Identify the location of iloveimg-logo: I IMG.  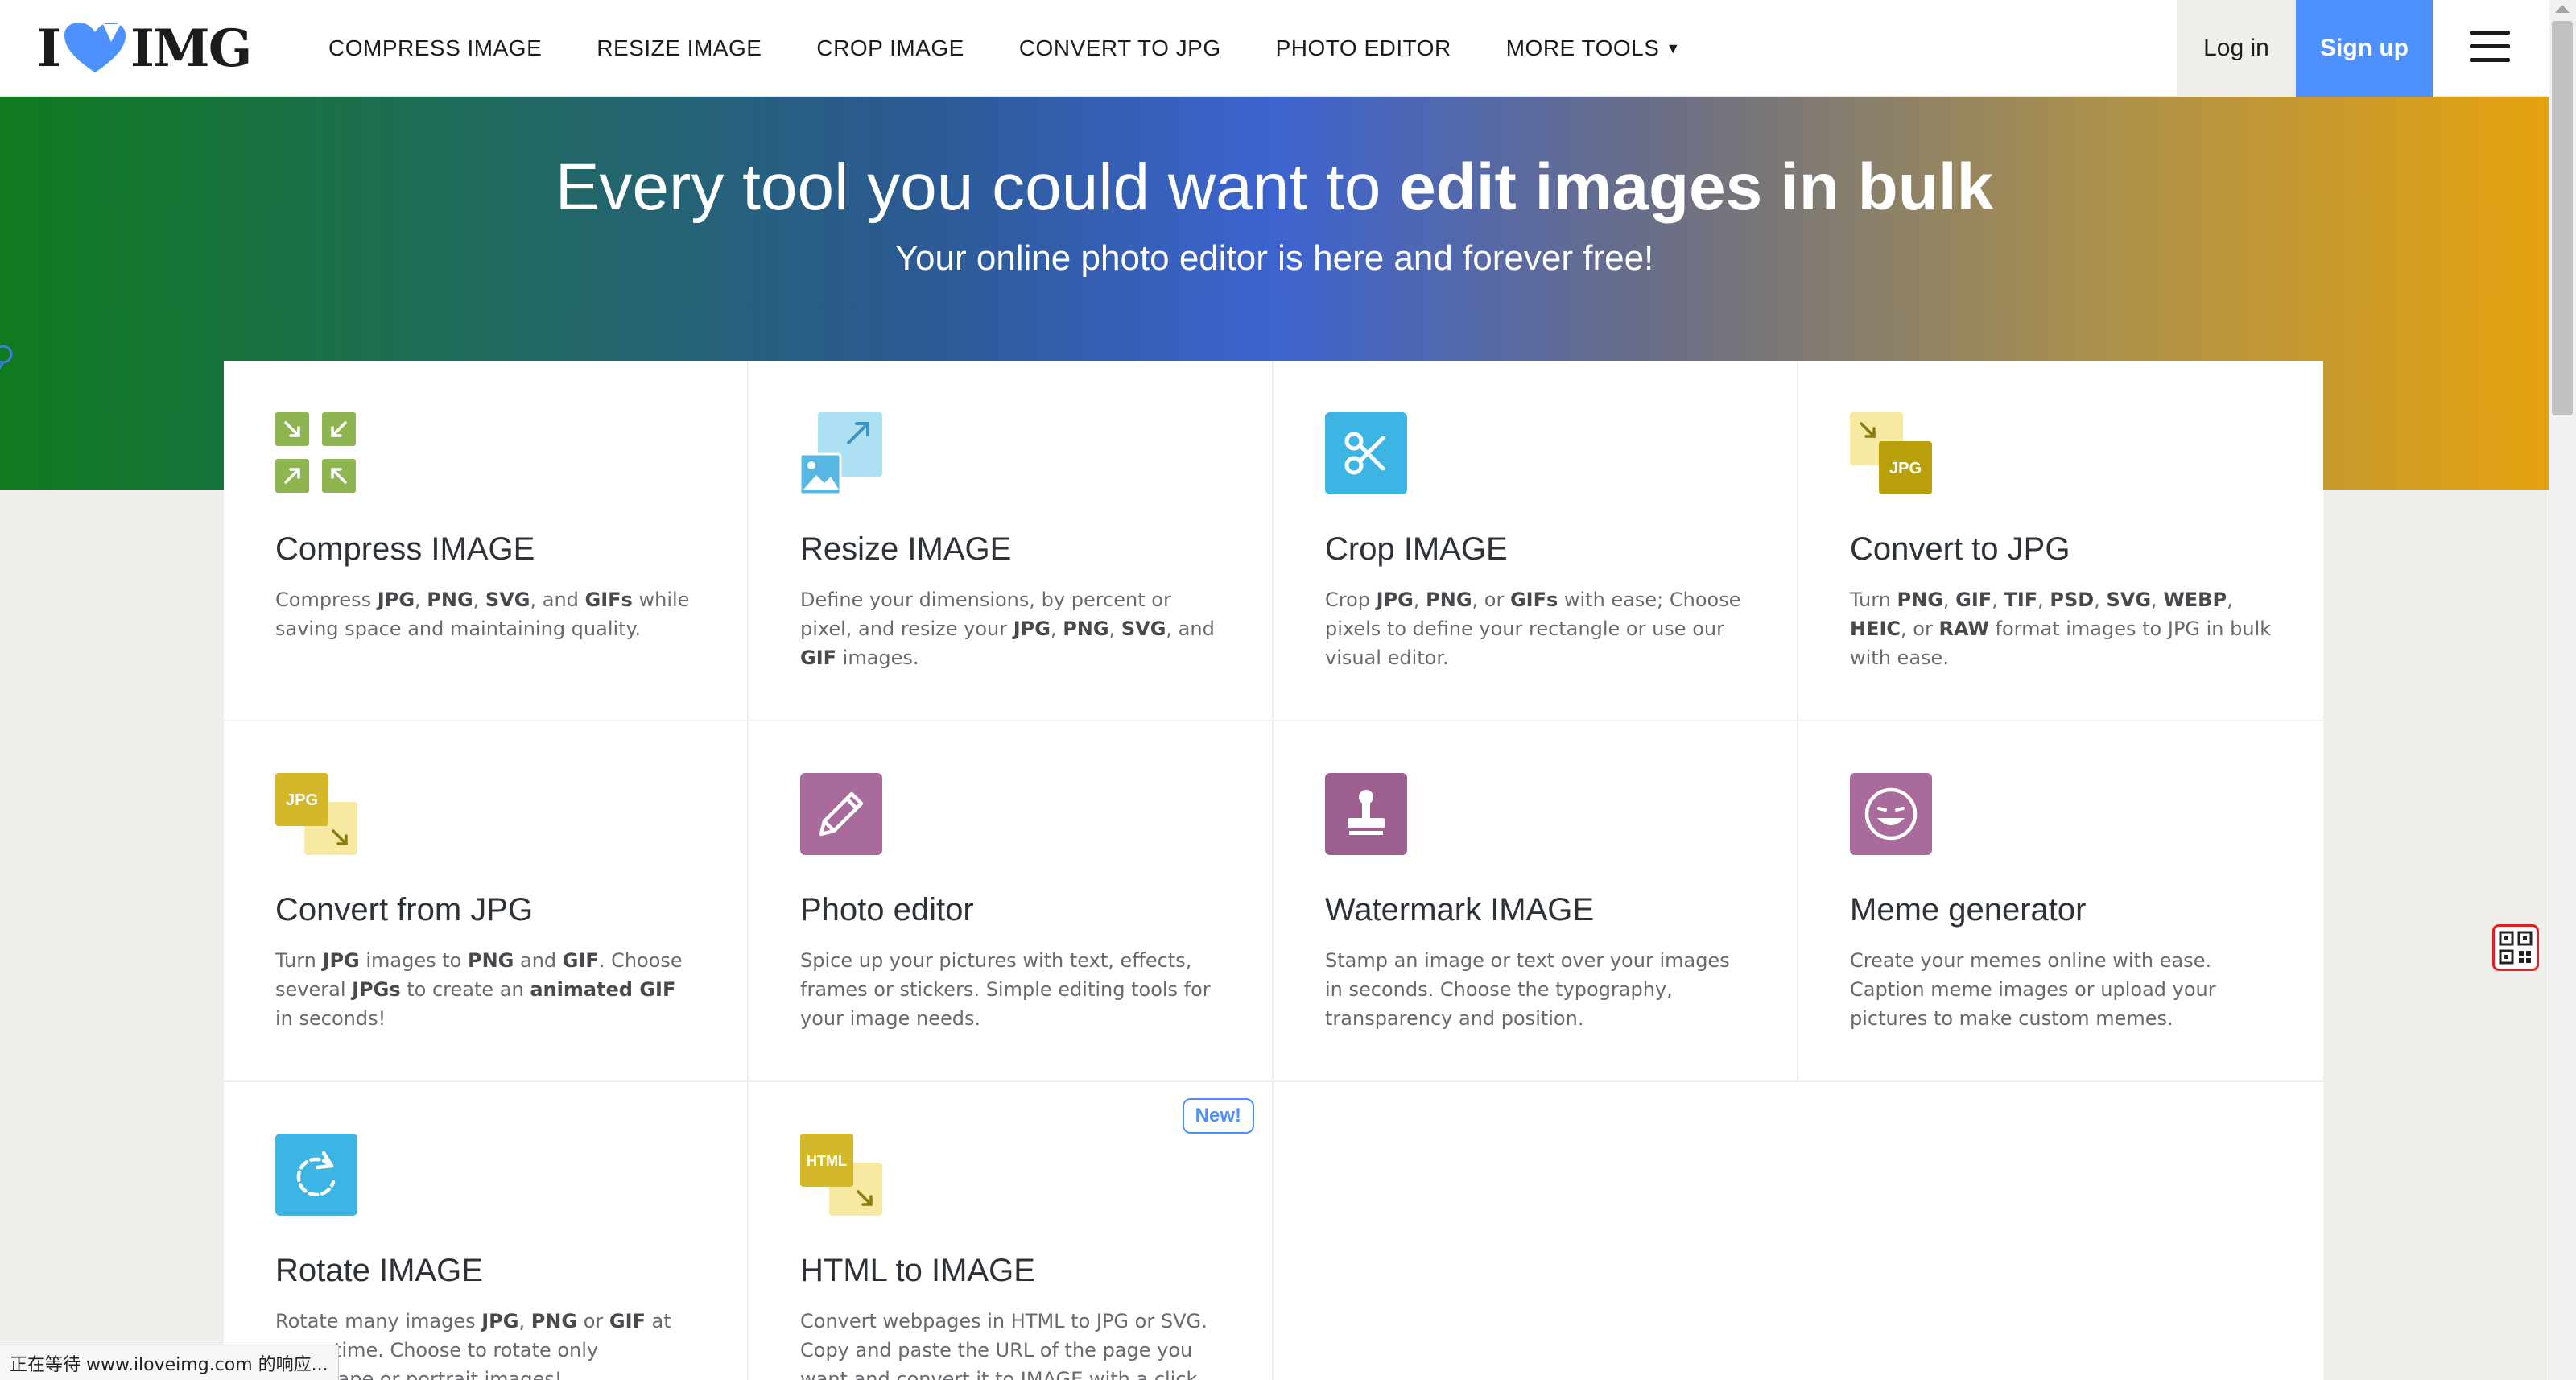
(144, 48).